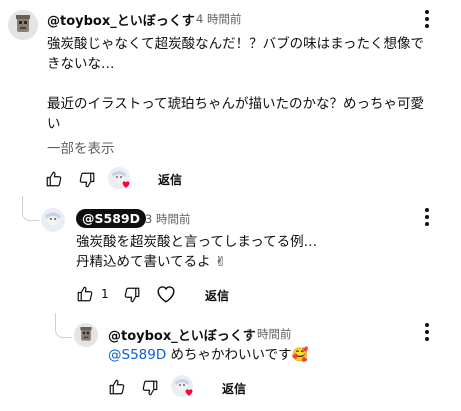 The height and width of the screenshot is (411, 461). What do you see at coordinates (54, 124) in the screenshot?
I see `comment-text-line: い` at bounding box center [54, 124].